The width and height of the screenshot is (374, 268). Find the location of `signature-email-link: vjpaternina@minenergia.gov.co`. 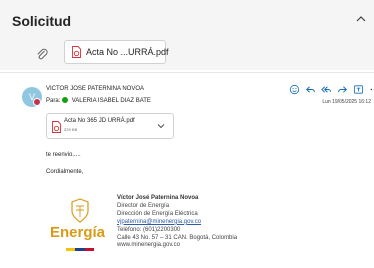

signature-email-link: vjpaternina@minenergia.gov.co is located at coordinates (177, 223).